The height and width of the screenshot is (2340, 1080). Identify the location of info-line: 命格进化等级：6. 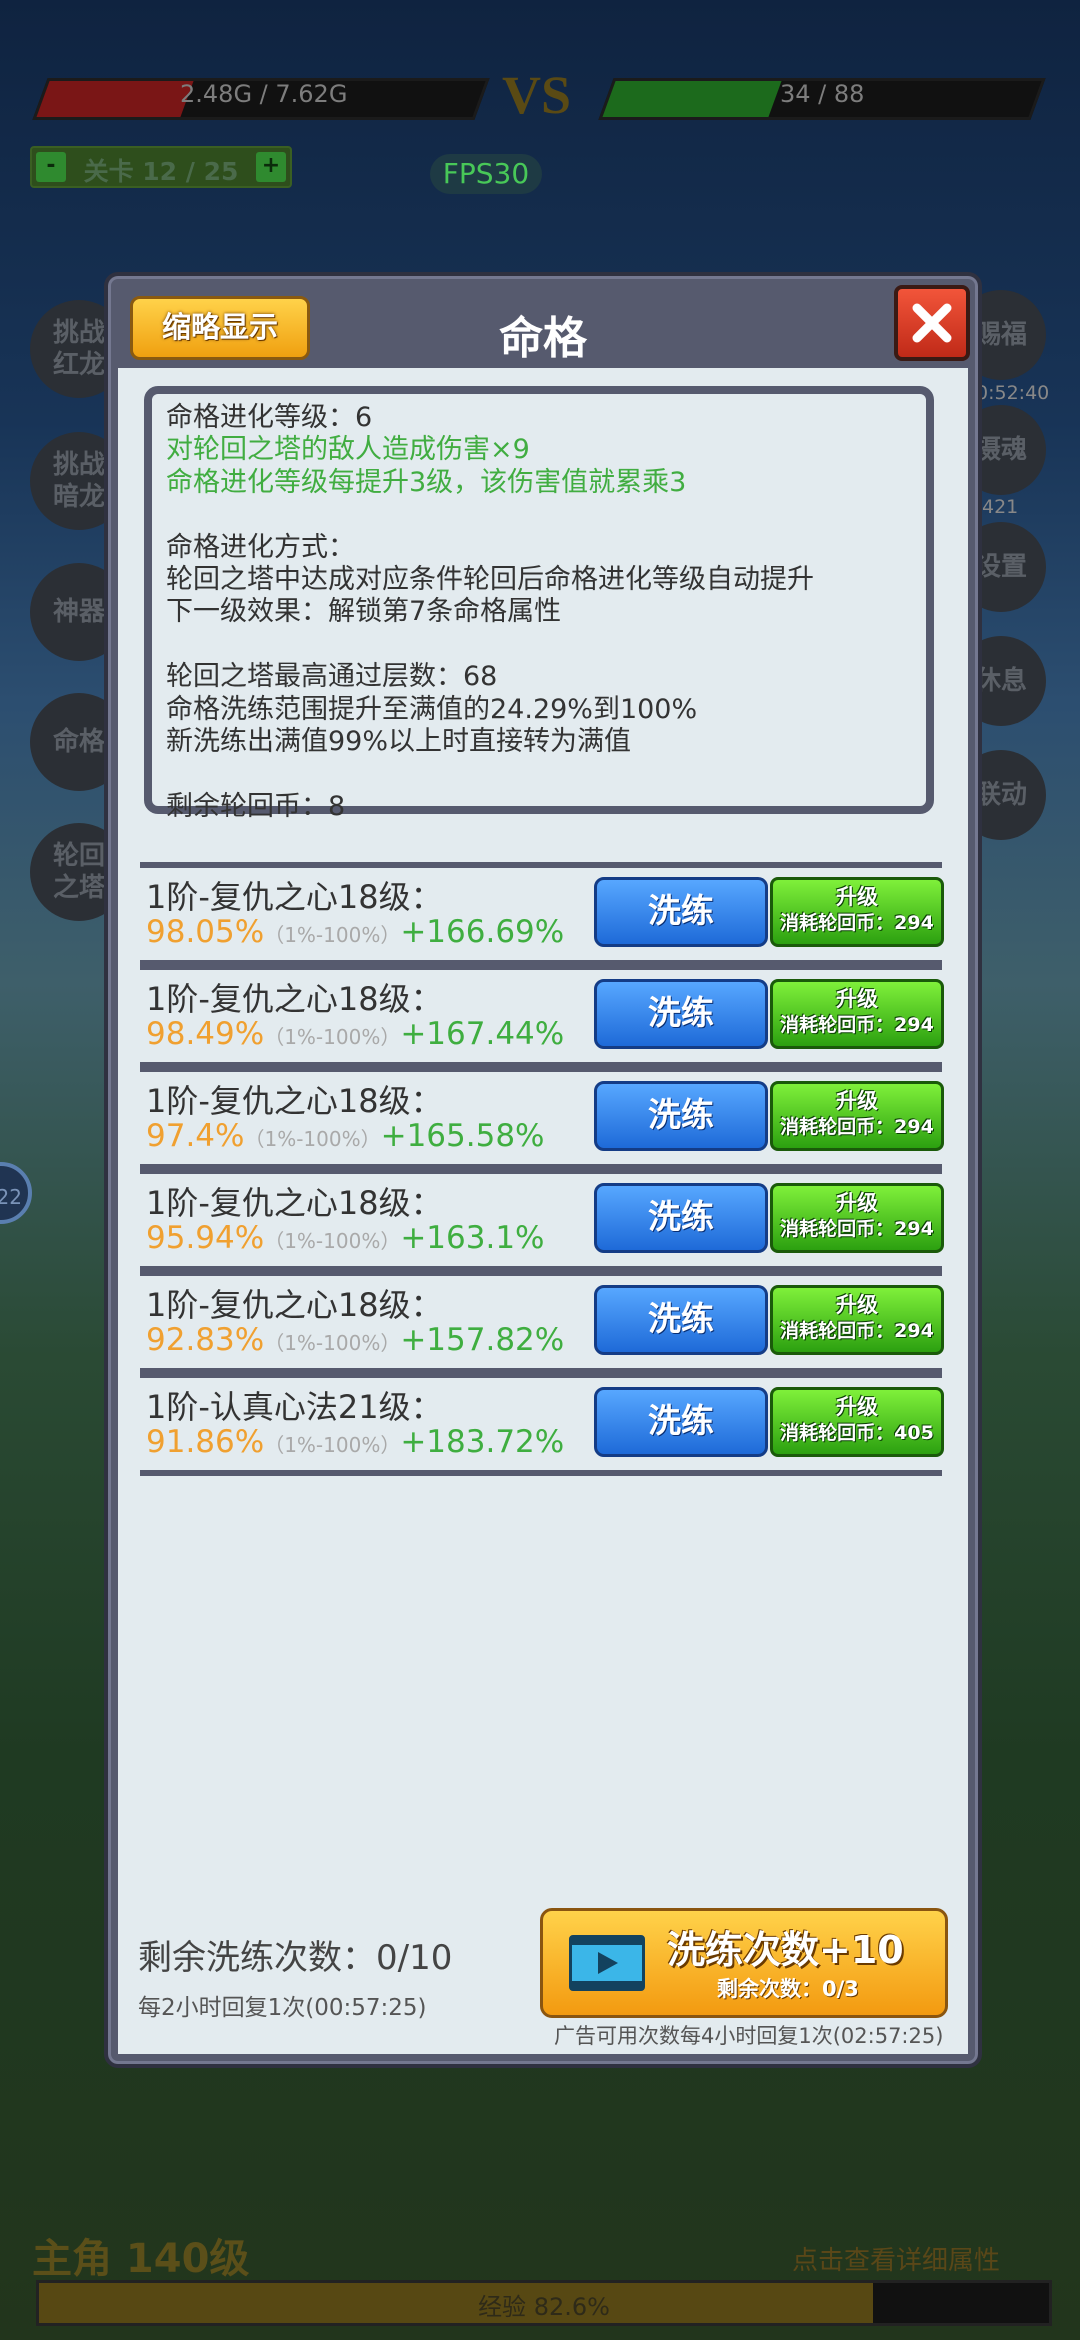
(269, 417).